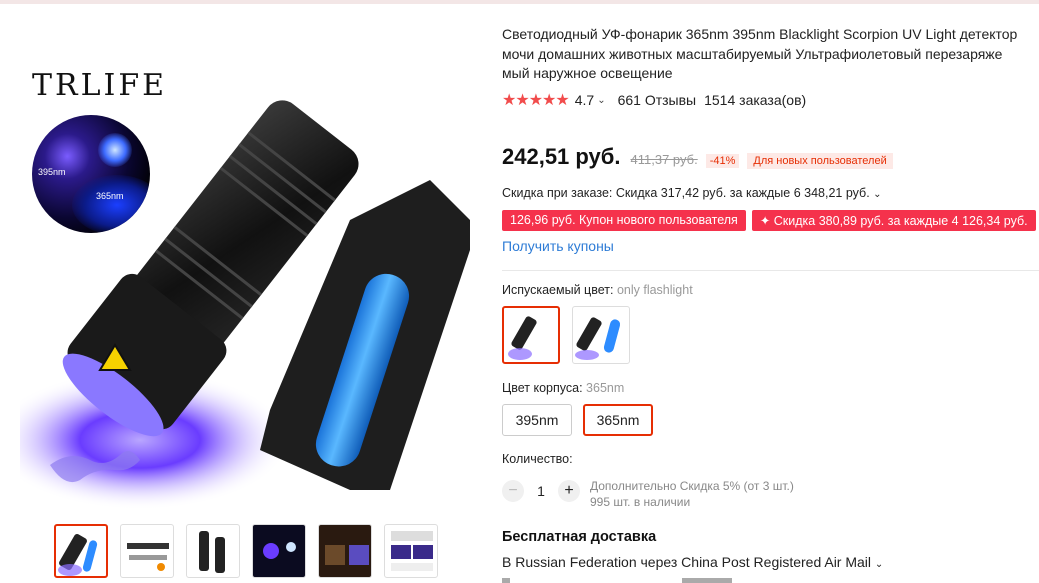  What do you see at coordinates (513, 491) in the screenshot?
I see `decrease-button: −` at bounding box center [513, 491].